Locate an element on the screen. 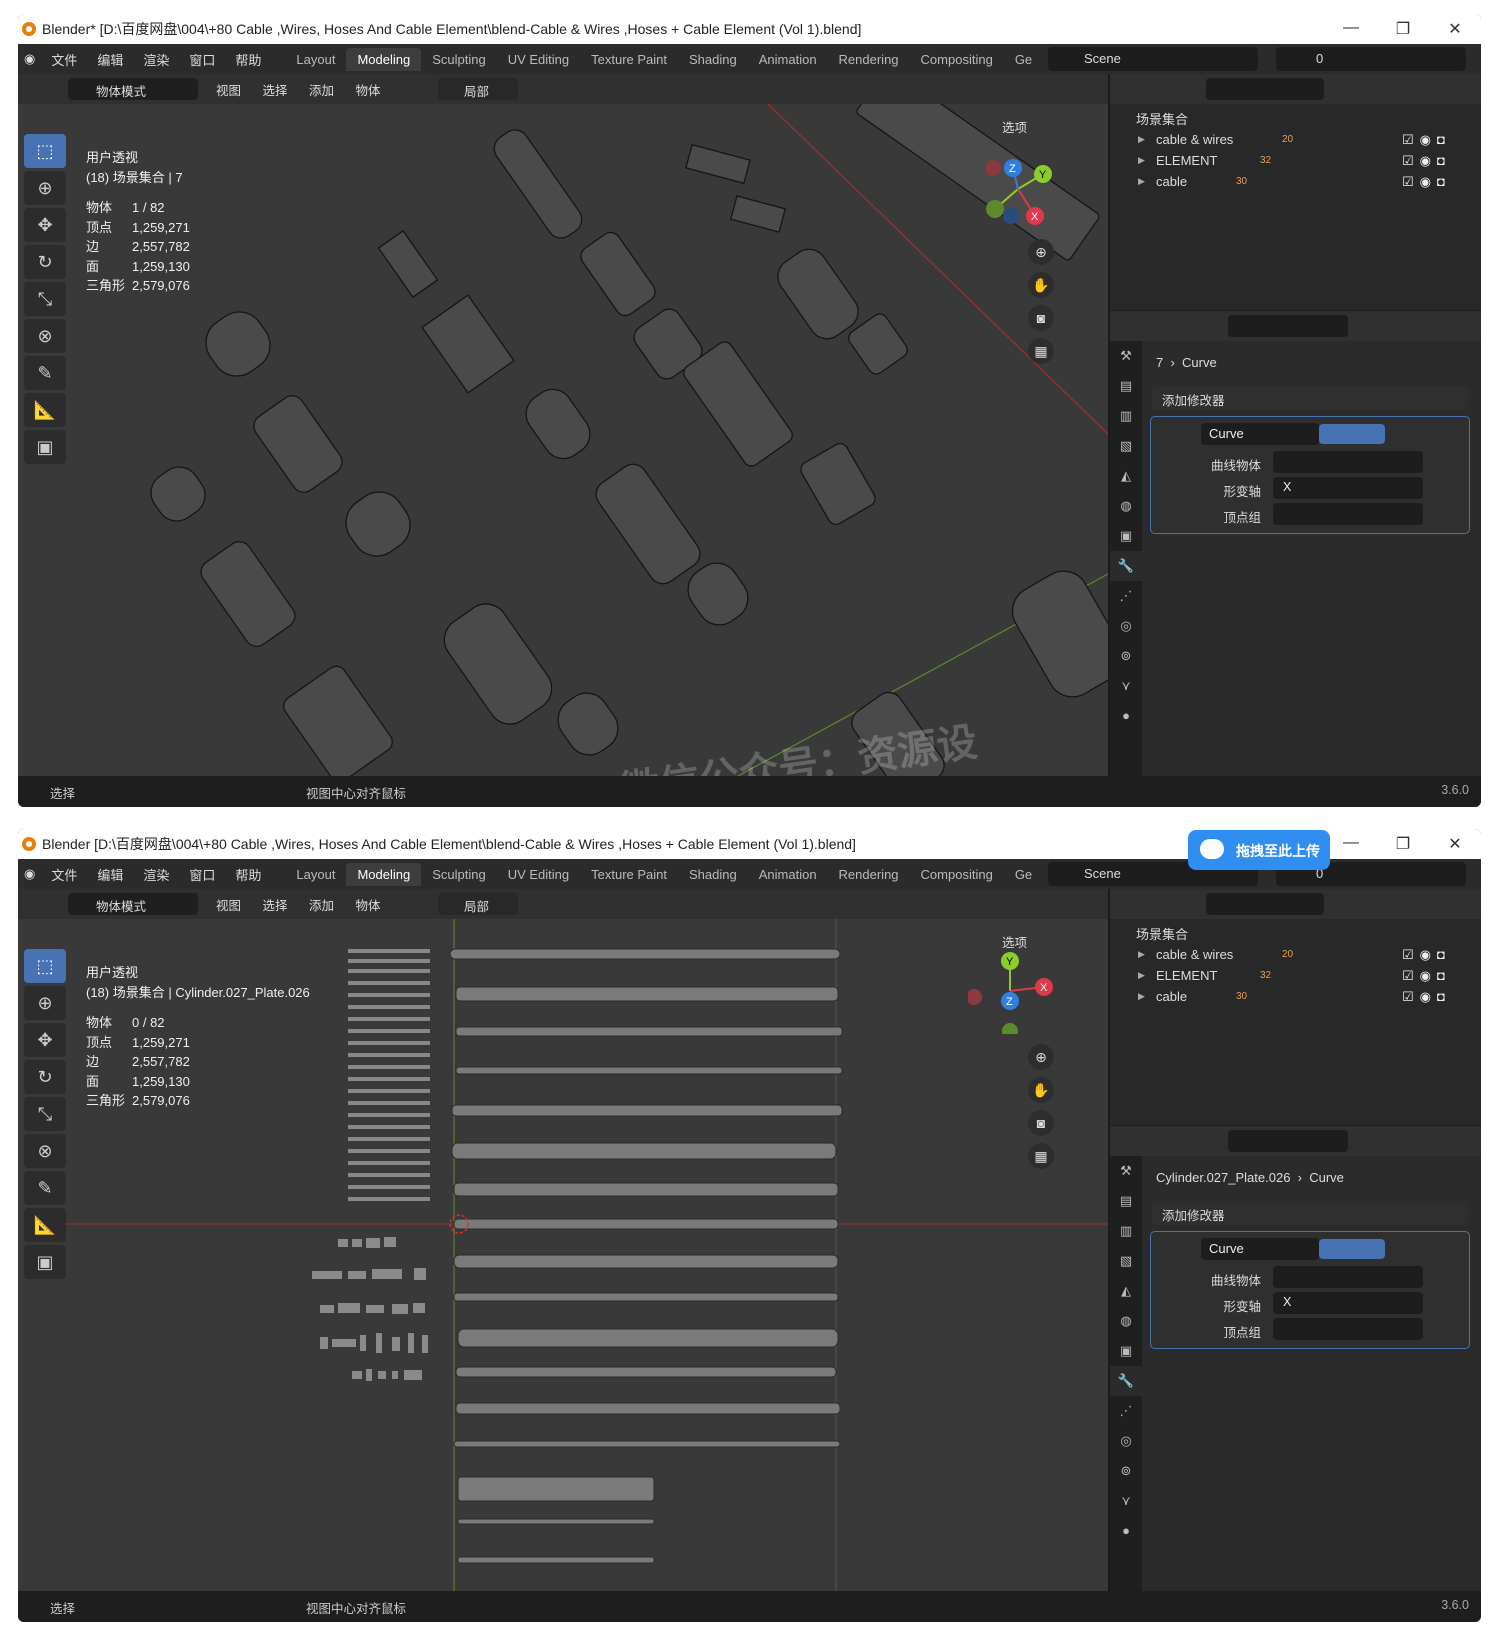  render-tab-icon: ▤ is located at coordinates (1126, 386).